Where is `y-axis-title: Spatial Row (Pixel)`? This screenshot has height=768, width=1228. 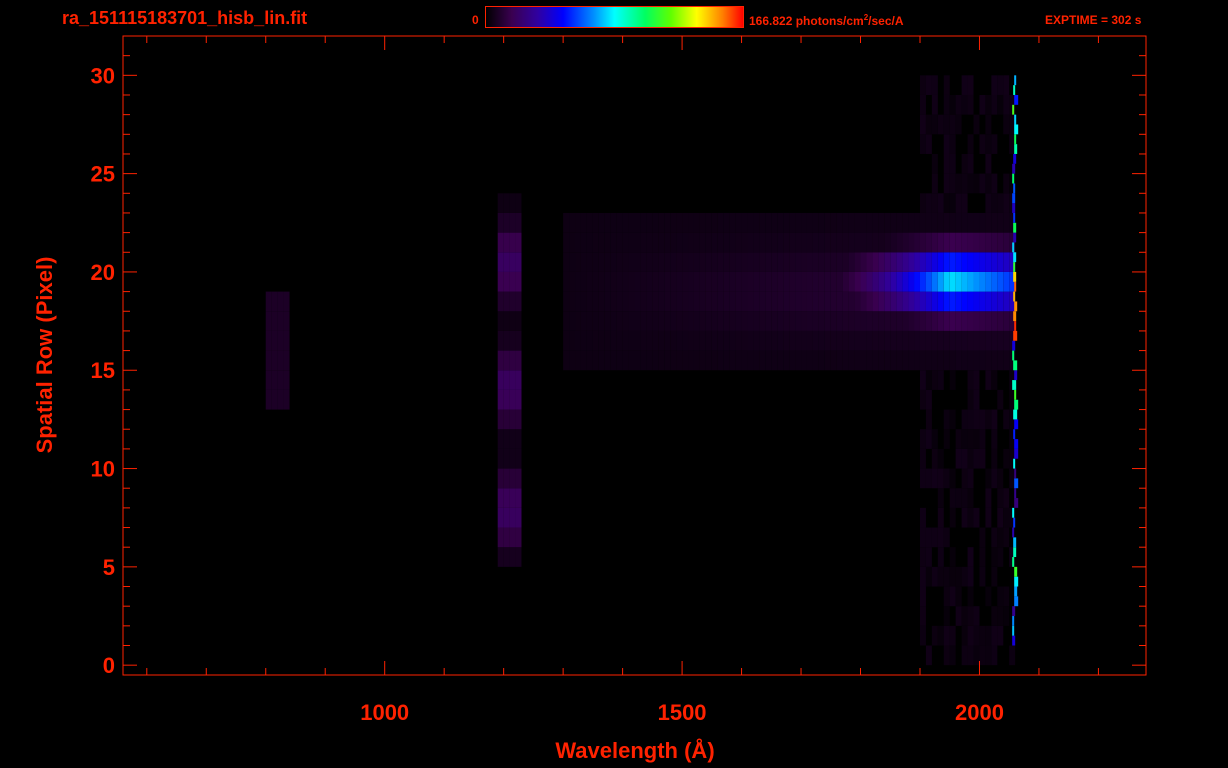
y-axis-title: Spatial Row (Pixel) is located at coordinates (44, 355).